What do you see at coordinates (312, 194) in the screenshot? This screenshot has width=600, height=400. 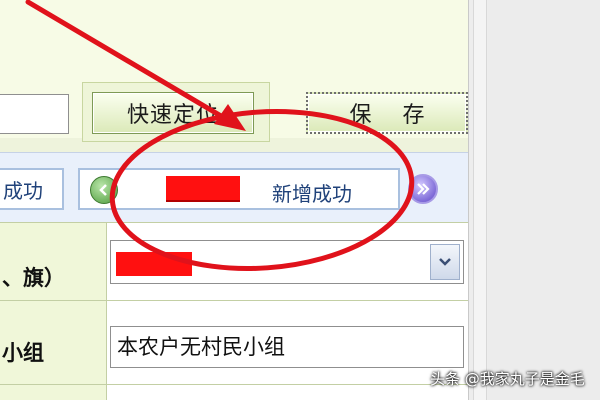 I see `tab-label: 新增成功` at bounding box center [312, 194].